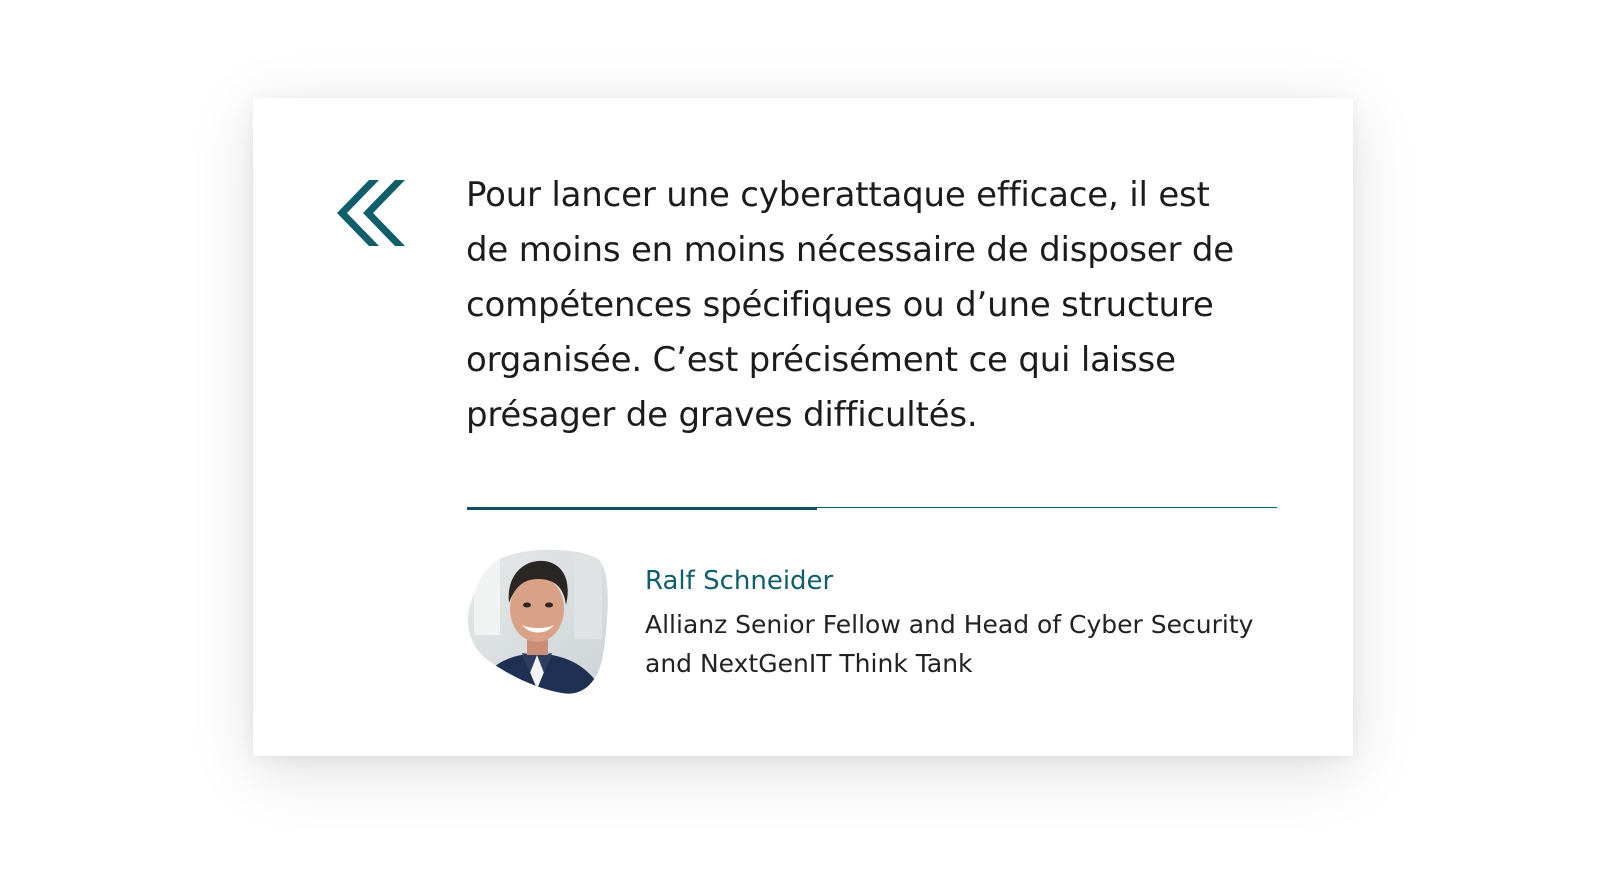  What do you see at coordinates (642, 508) in the screenshot?
I see `divider-accent` at bounding box center [642, 508].